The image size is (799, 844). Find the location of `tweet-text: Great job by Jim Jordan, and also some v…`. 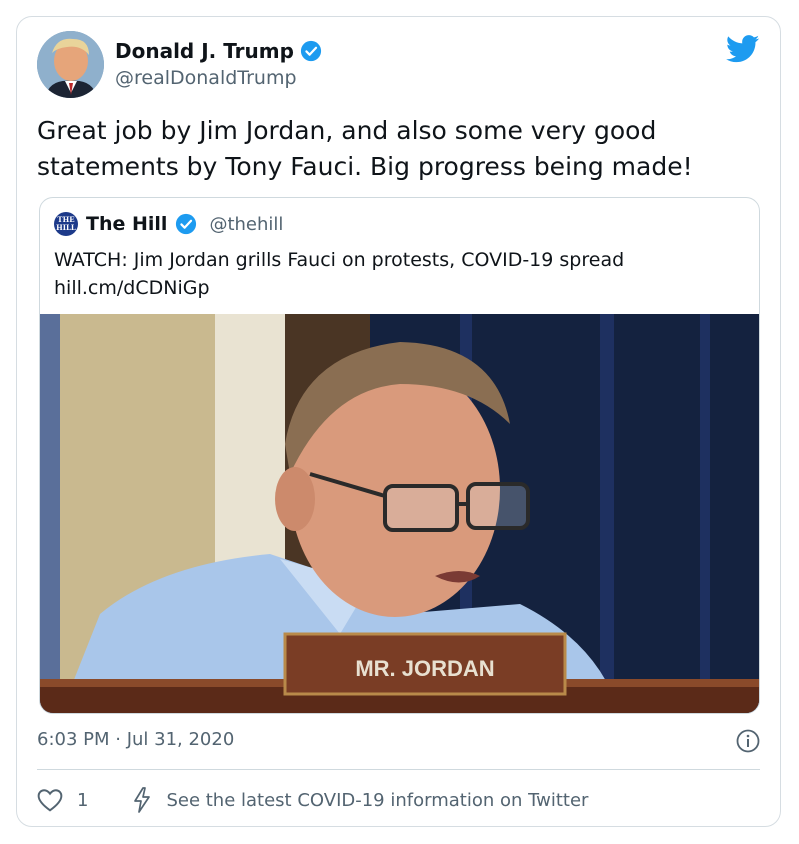

tweet-text: Great job by Jim Jordan, and also some v… is located at coordinates (397, 149).